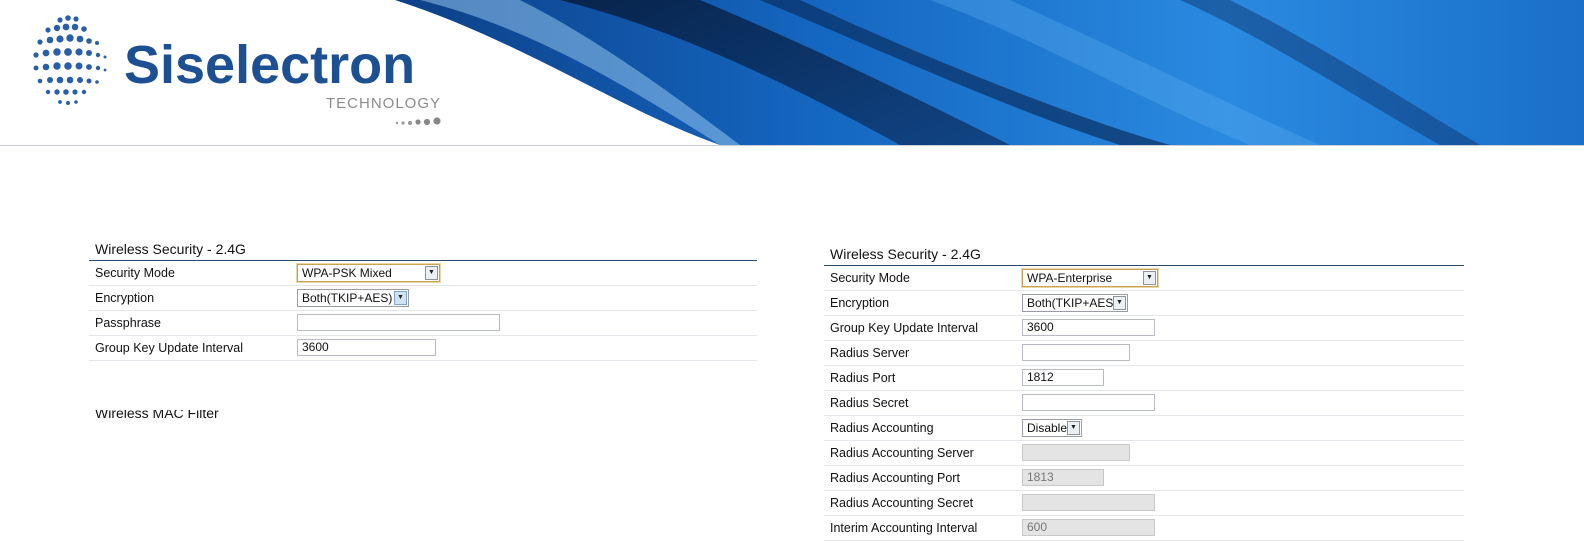 The height and width of the screenshot is (555, 1584). What do you see at coordinates (895, 478) in the screenshot?
I see `radius-accounting-port-label: Radius Accounting Port` at bounding box center [895, 478].